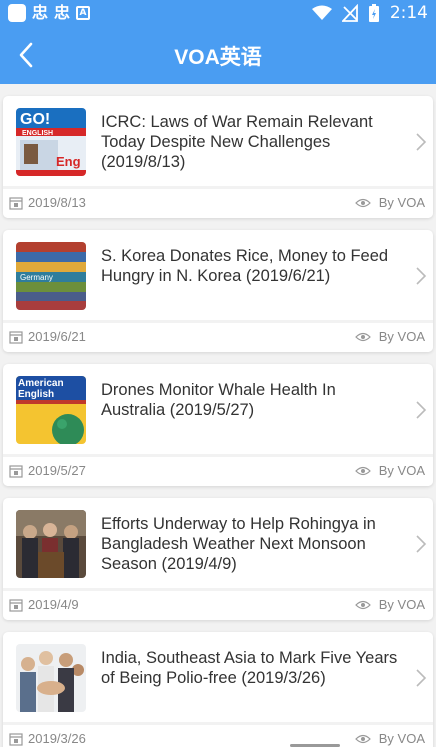 The image size is (436, 747). What do you see at coordinates (218, 736) in the screenshot?
I see `article-meta: 2019/3/26 By VOA` at bounding box center [218, 736].